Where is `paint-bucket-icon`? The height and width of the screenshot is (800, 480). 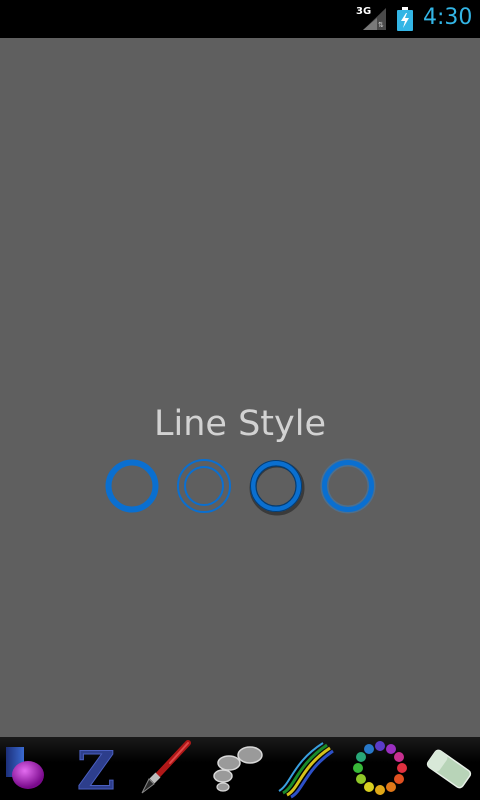
paint-bucket-icon is located at coordinates (25, 768).